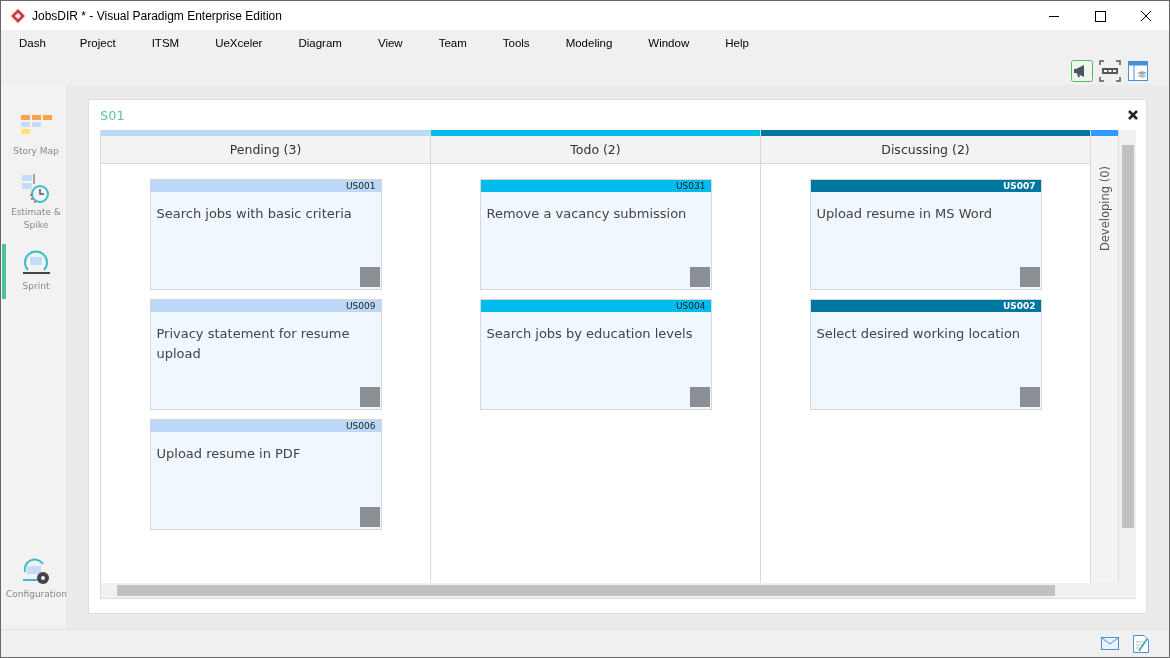 Image resolution: width=1170 pixels, height=658 pixels. What do you see at coordinates (112, 115) in the screenshot?
I see `sprint-title: S01` at bounding box center [112, 115].